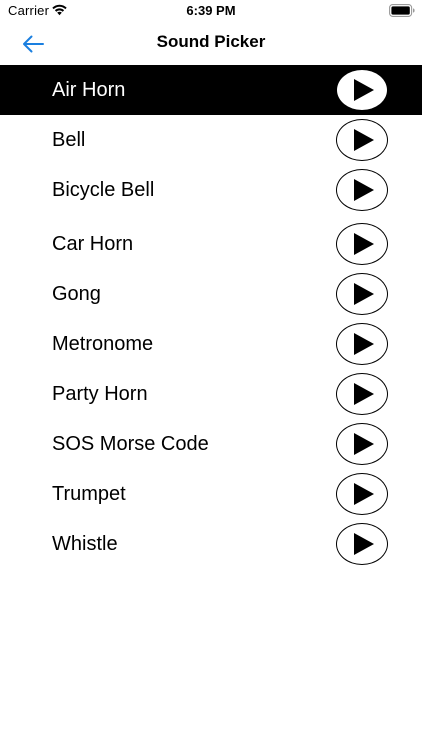 The image size is (422, 750). I want to click on status-time: 6:39 PM, so click(211, 10).